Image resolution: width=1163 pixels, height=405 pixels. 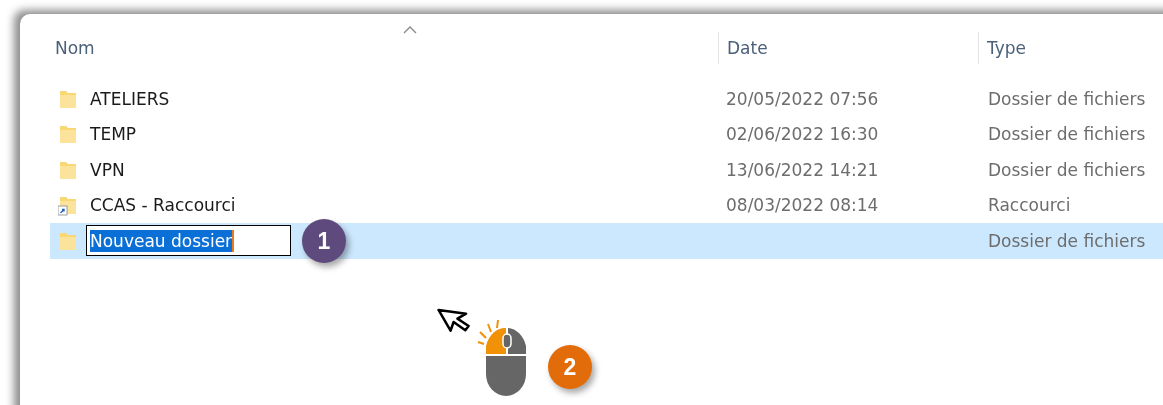 I want to click on file-name: CCAS - Raccourci, so click(x=163, y=205).